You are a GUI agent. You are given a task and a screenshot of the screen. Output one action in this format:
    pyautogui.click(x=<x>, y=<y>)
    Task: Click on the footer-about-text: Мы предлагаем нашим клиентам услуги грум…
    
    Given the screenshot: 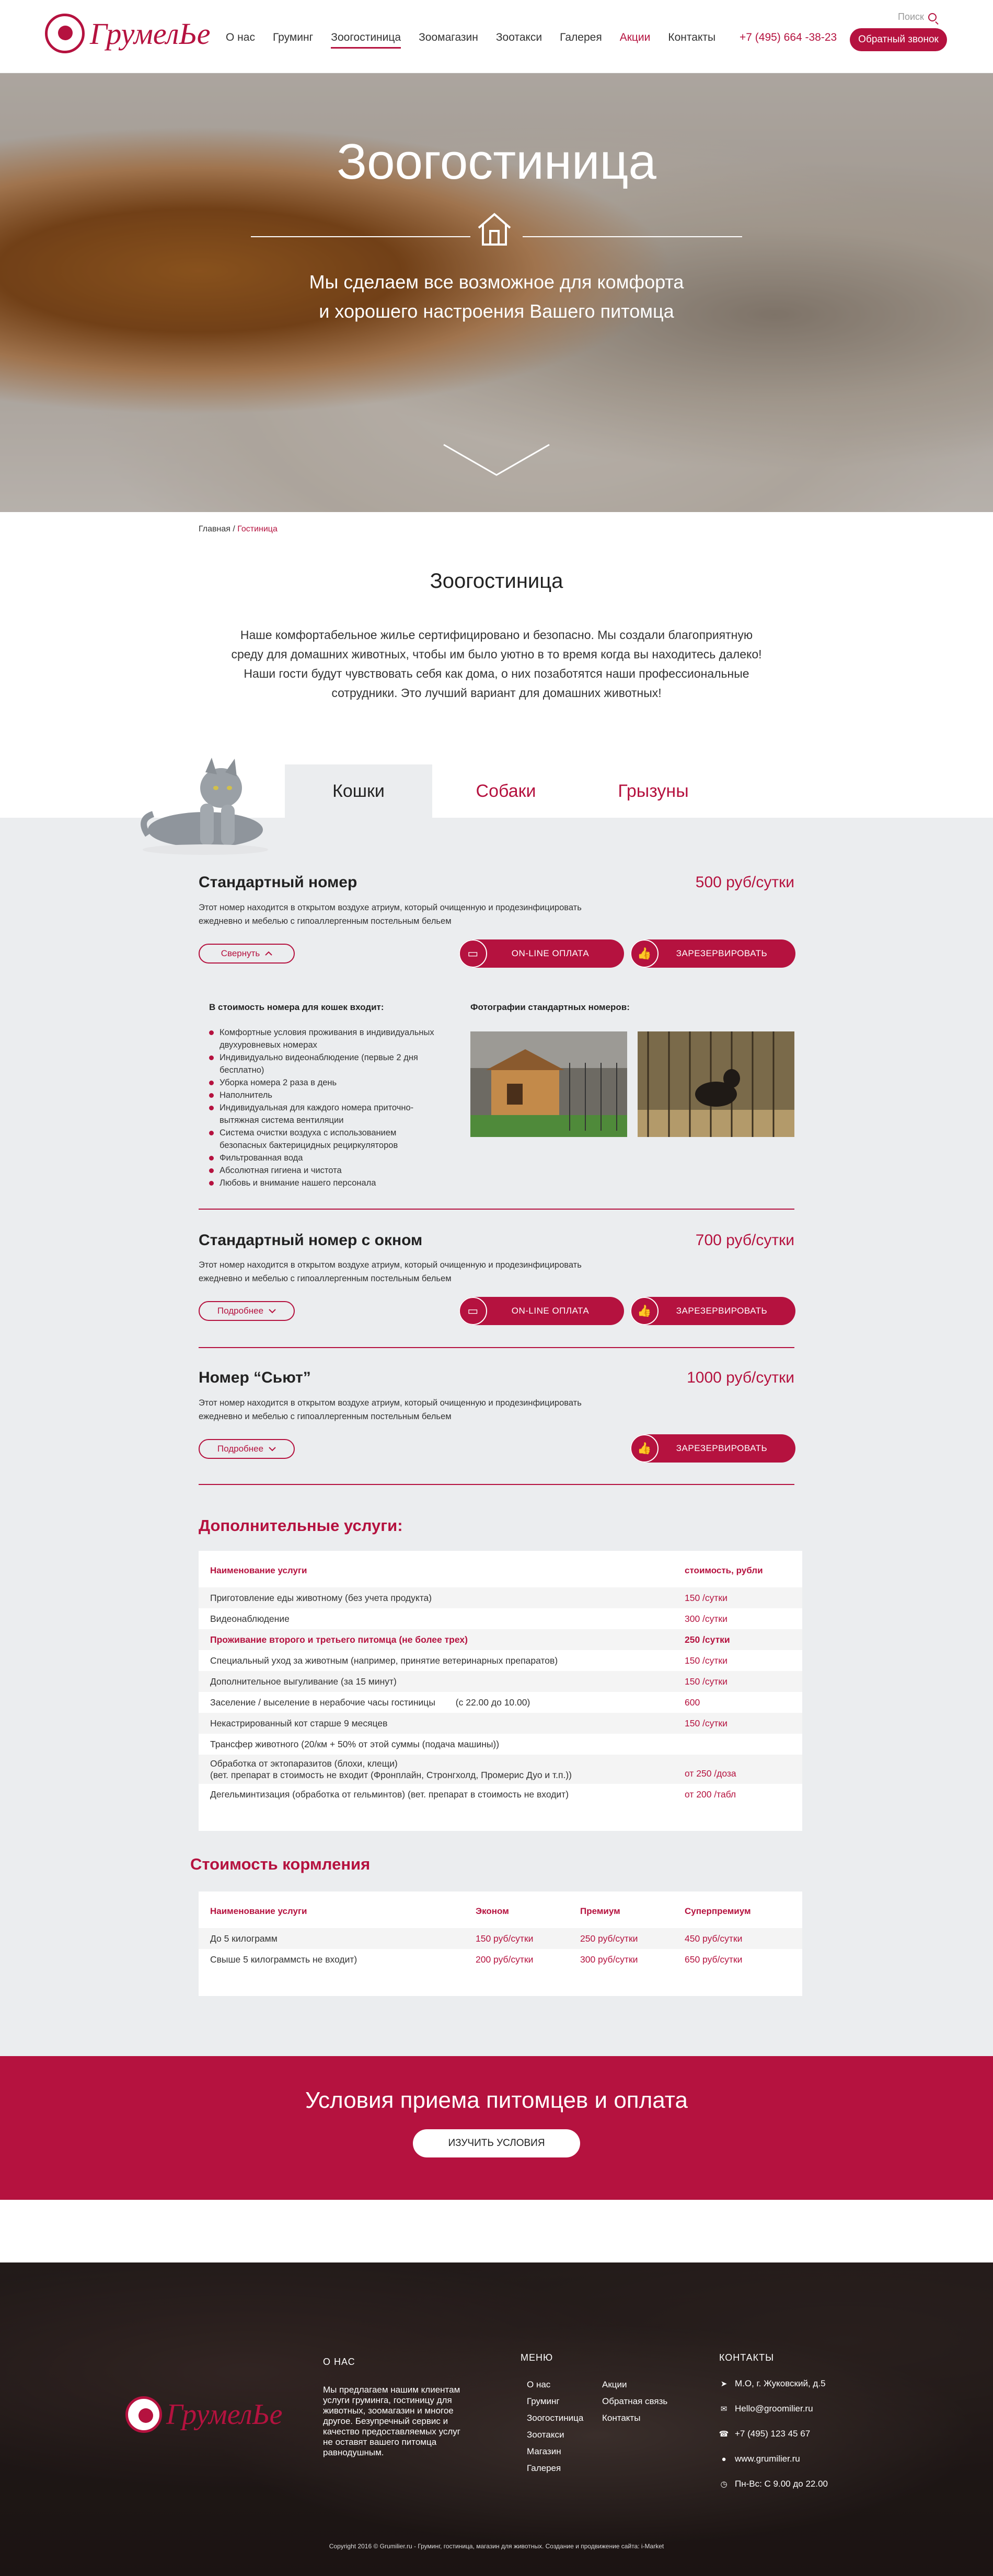 What is the action you would take?
    pyautogui.click(x=391, y=2421)
    